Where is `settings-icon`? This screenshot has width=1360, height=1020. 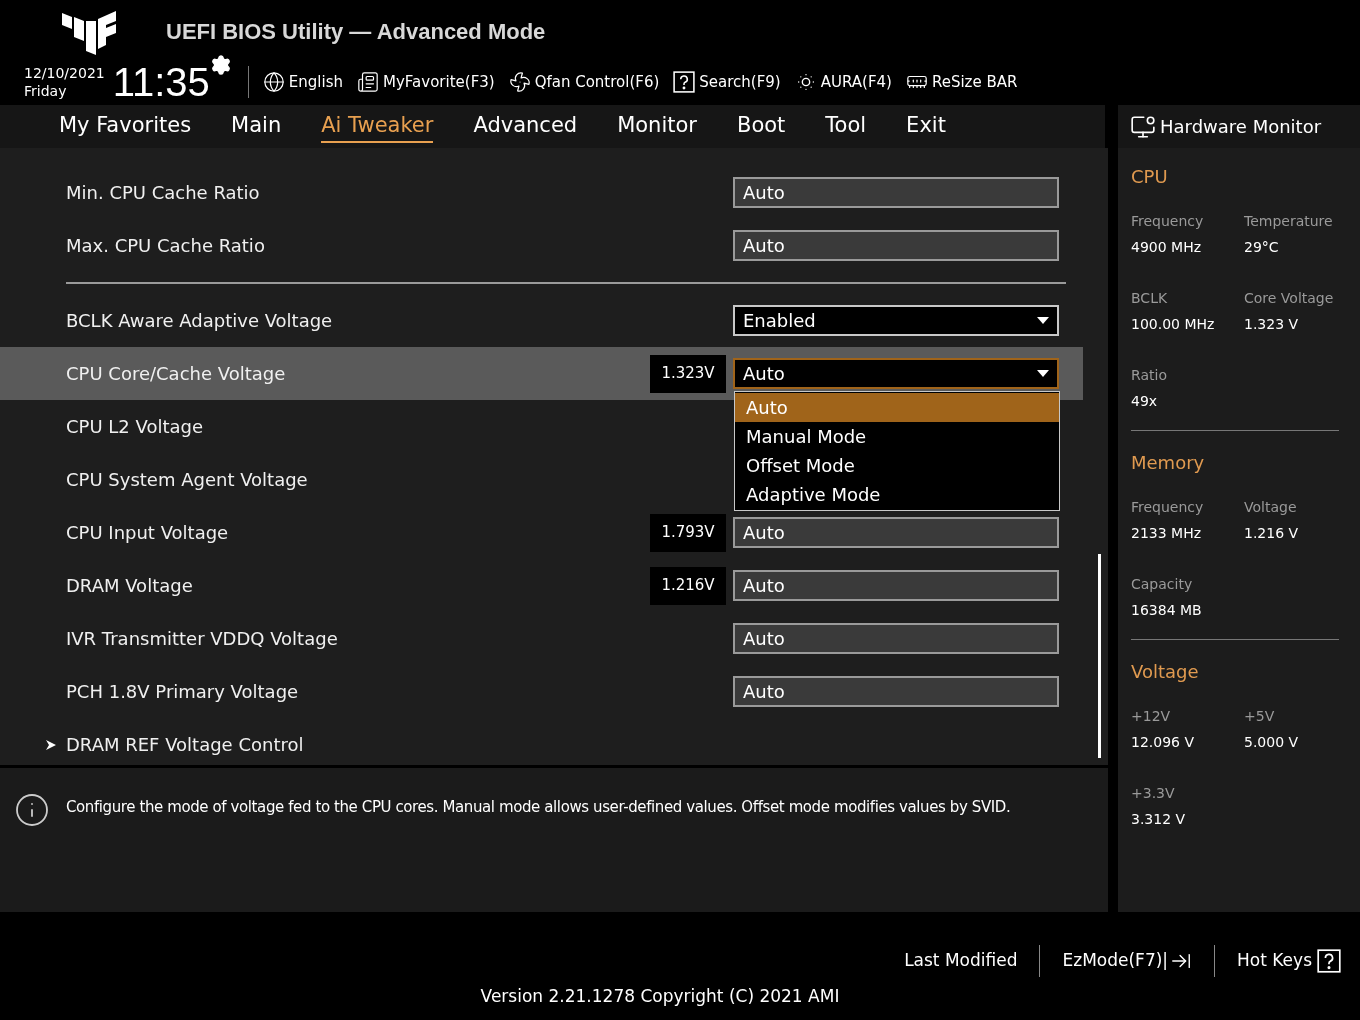
settings-icon is located at coordinates (220, 65).